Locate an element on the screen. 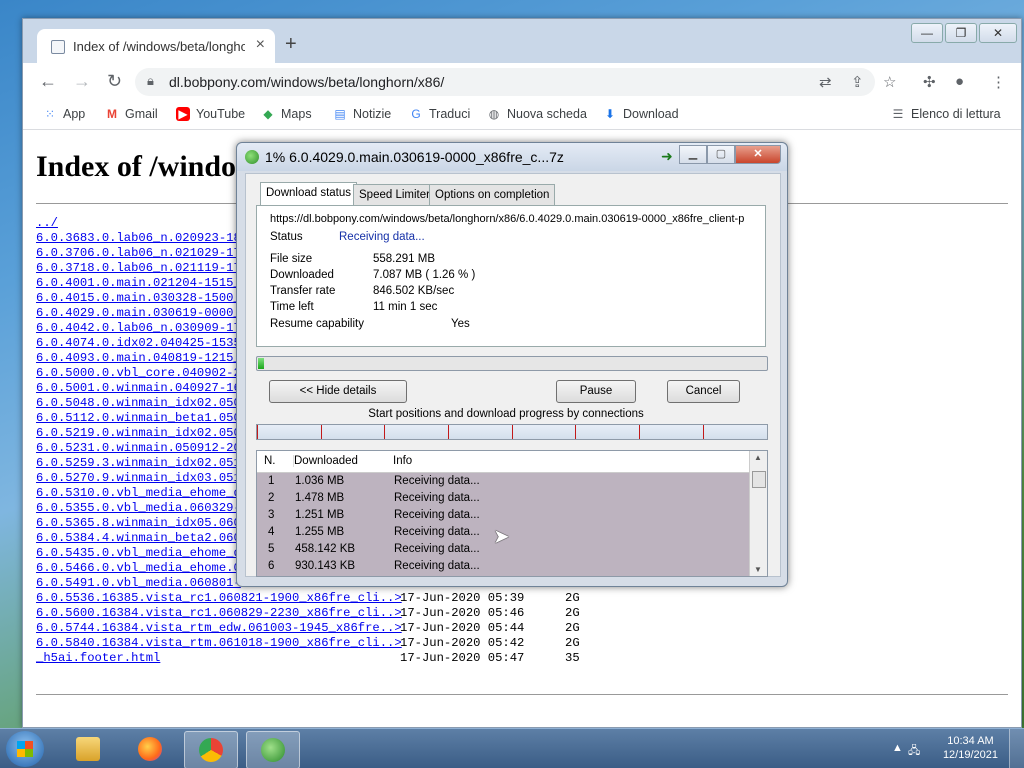 The image size is (1024, 768). file-link: 6.0.5310.0.vbl_media_ehome_d is located at coordinates (138, 493).